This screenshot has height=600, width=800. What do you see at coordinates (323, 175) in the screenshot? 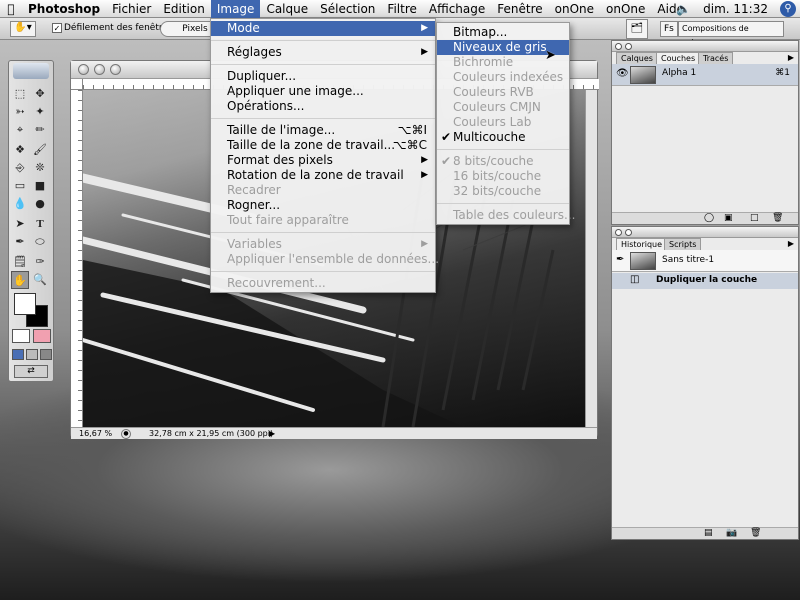
I see `menu-item-rotation-de-la-zone-de-travail: Rotation de la zone de travail ▶` at bounding box center [323, 175].